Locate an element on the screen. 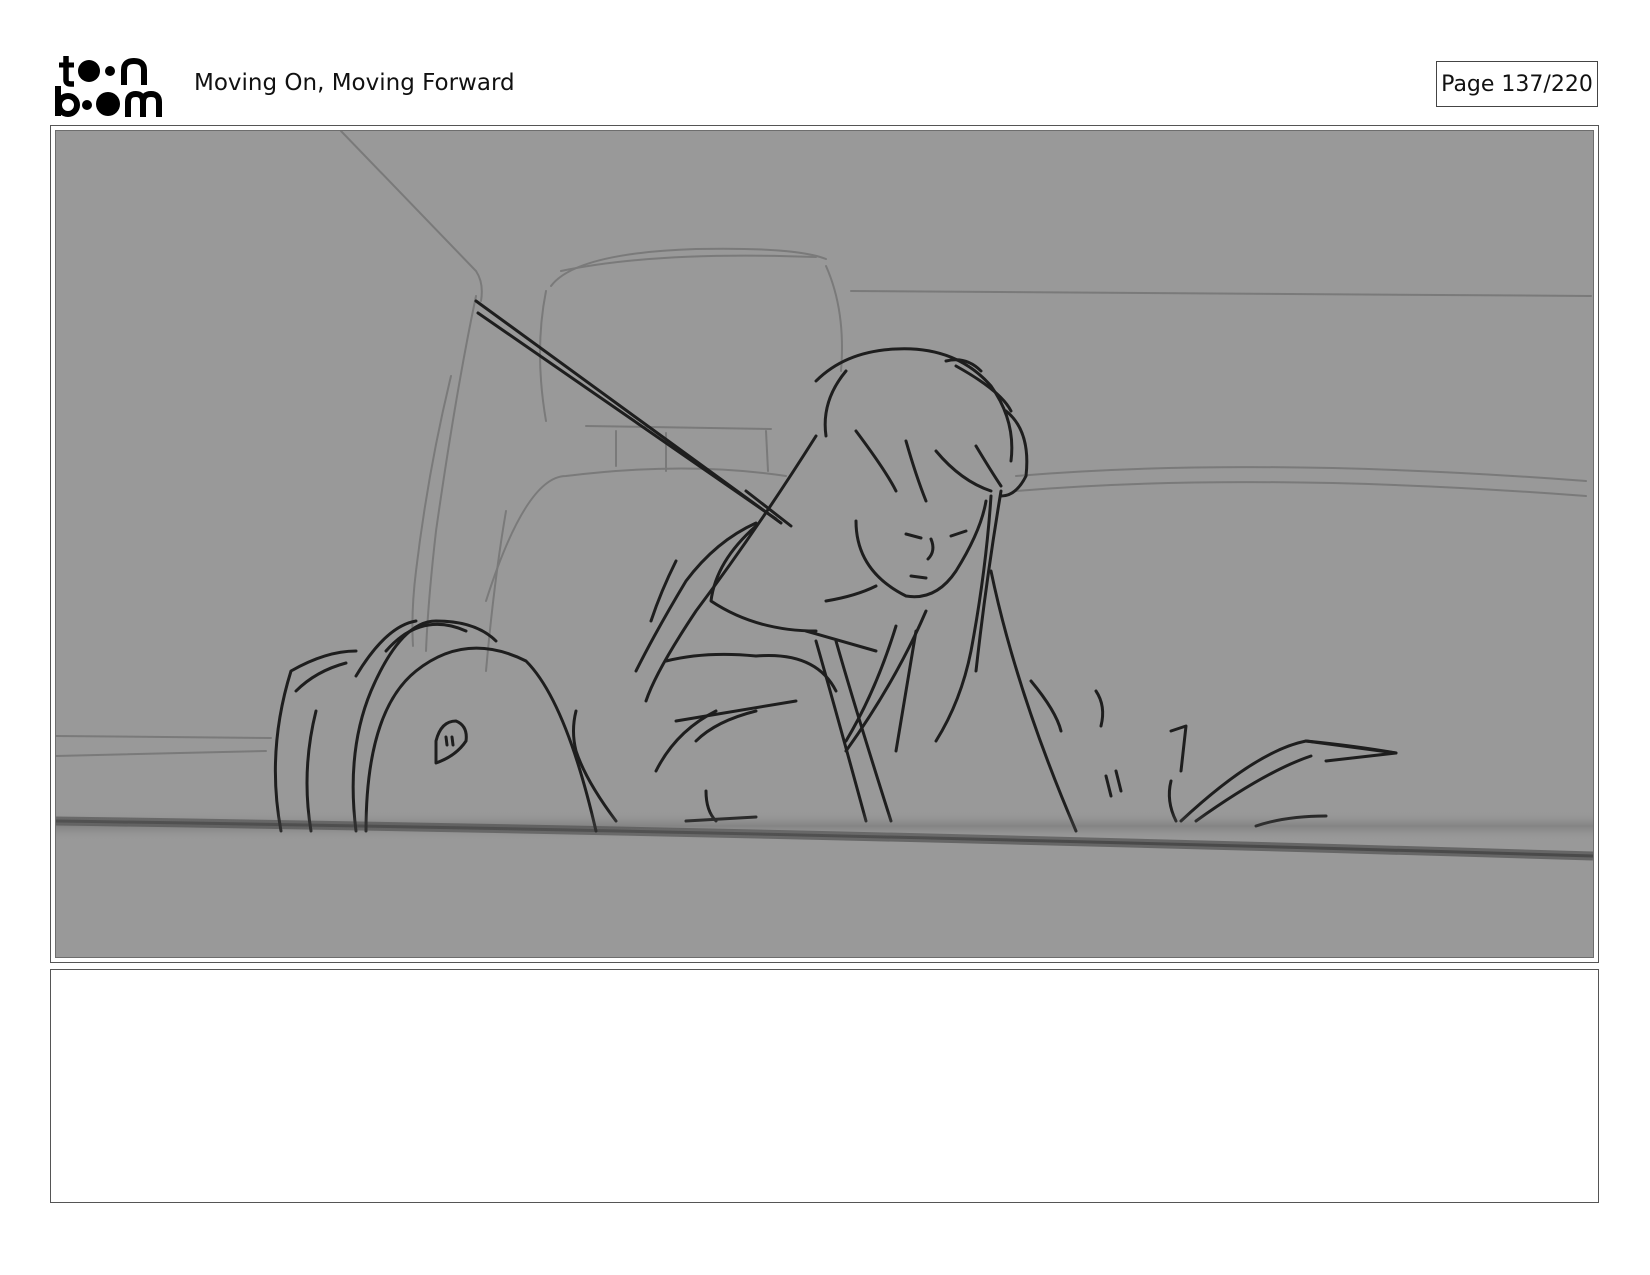  notes-text is located at coordinates (824, 984).